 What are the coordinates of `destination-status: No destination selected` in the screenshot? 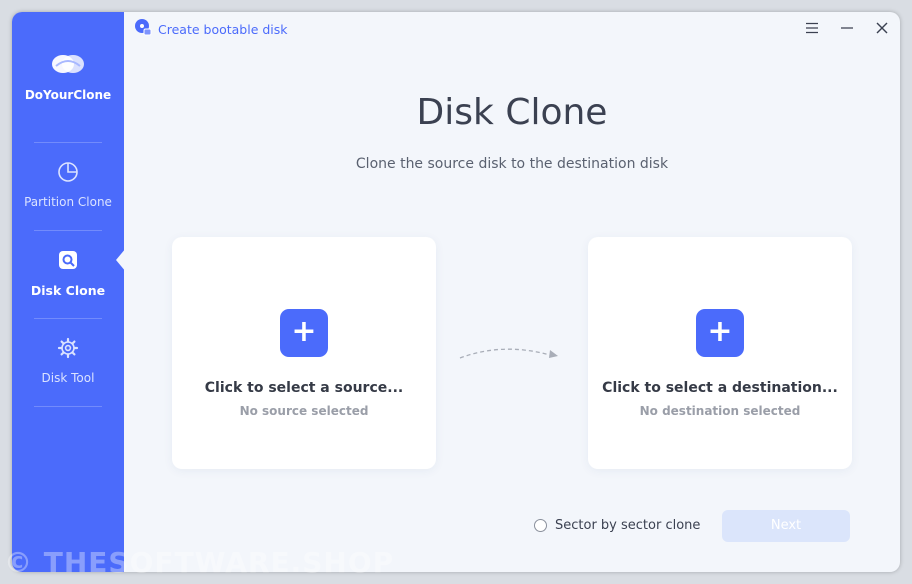 It's located at (720, 411).